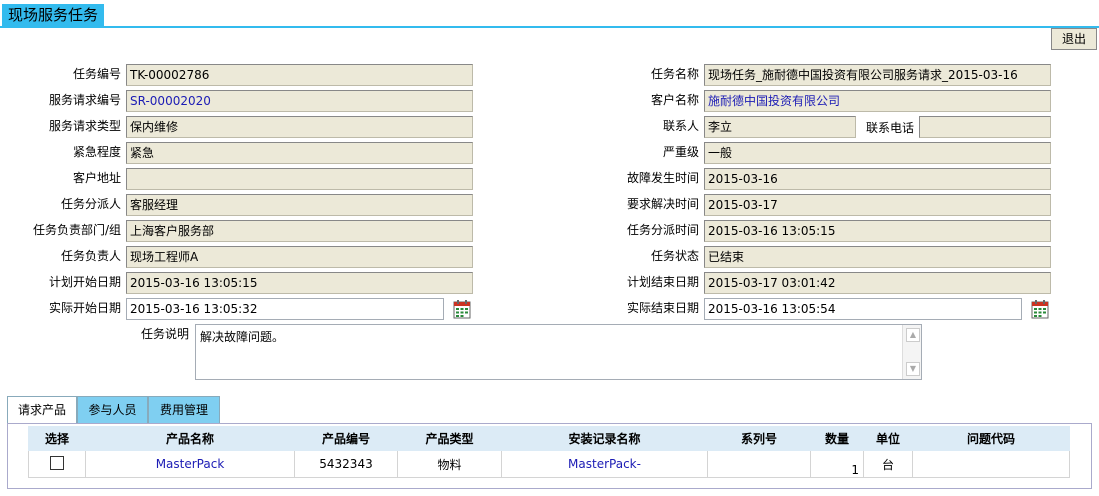 Image resolution: width=1099 pixels, height=496 pixels. What do you see at coordinates (242, 337) in the screenshot?
I see `description-text: 解决故障问题。` at bounding box center [242, 337].